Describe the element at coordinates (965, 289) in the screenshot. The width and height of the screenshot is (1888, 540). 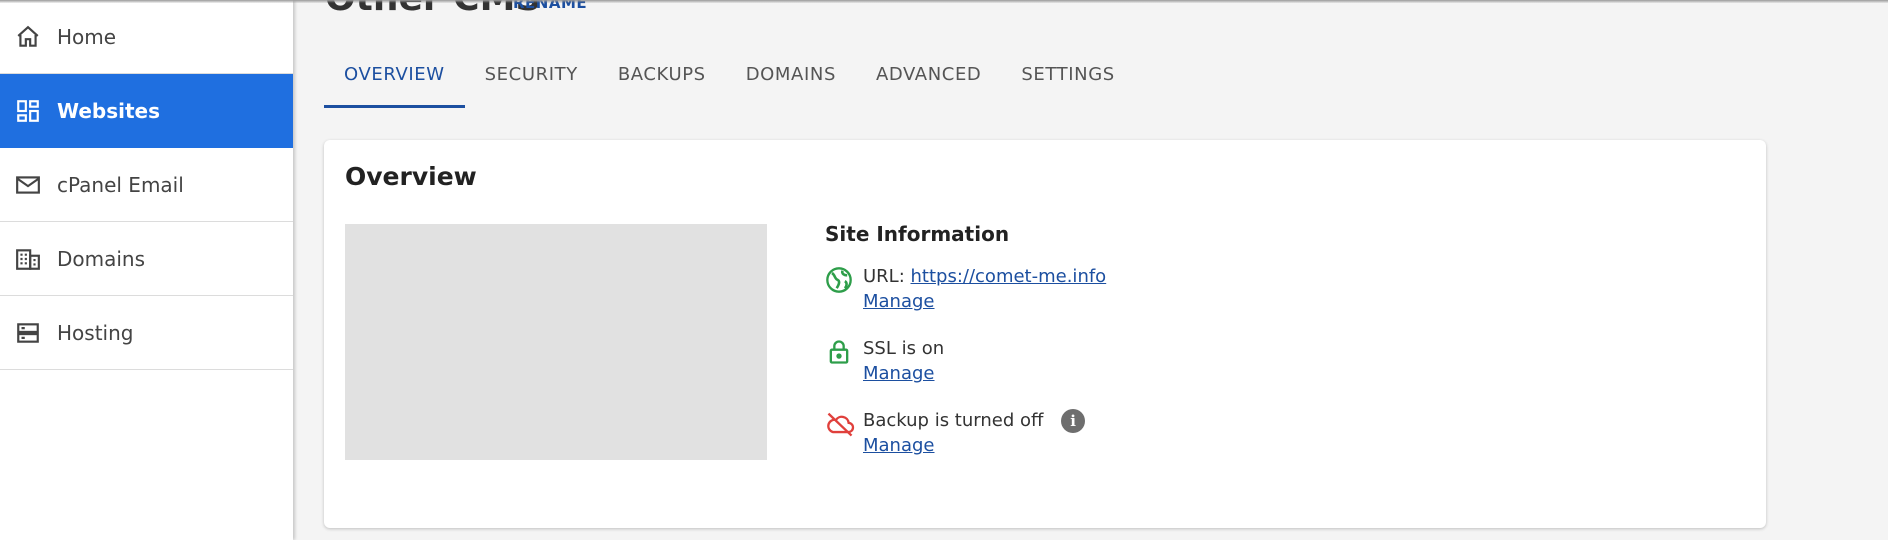
I see `url-row: URL: https://comet-me.info Manage` at that location.